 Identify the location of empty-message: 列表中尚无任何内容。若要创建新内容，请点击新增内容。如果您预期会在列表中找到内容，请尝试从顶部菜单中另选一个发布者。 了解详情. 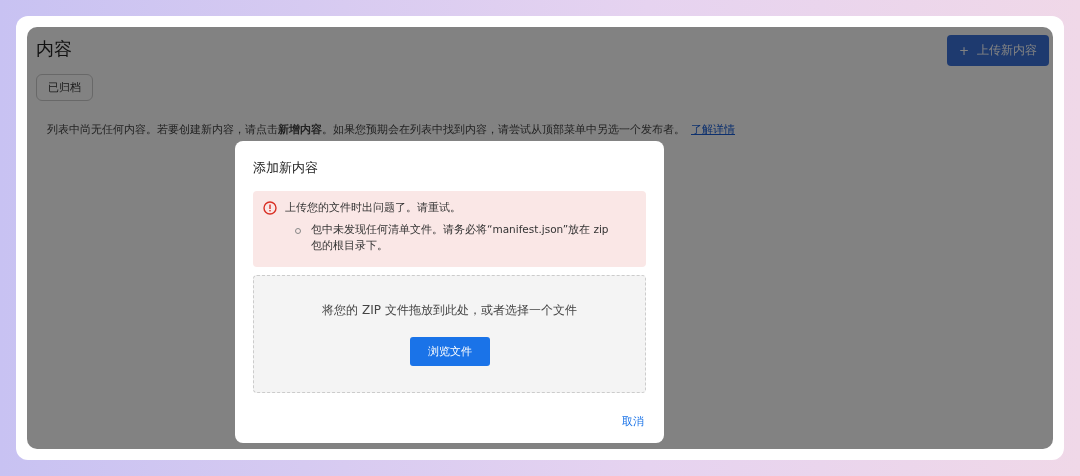
(391, 130).